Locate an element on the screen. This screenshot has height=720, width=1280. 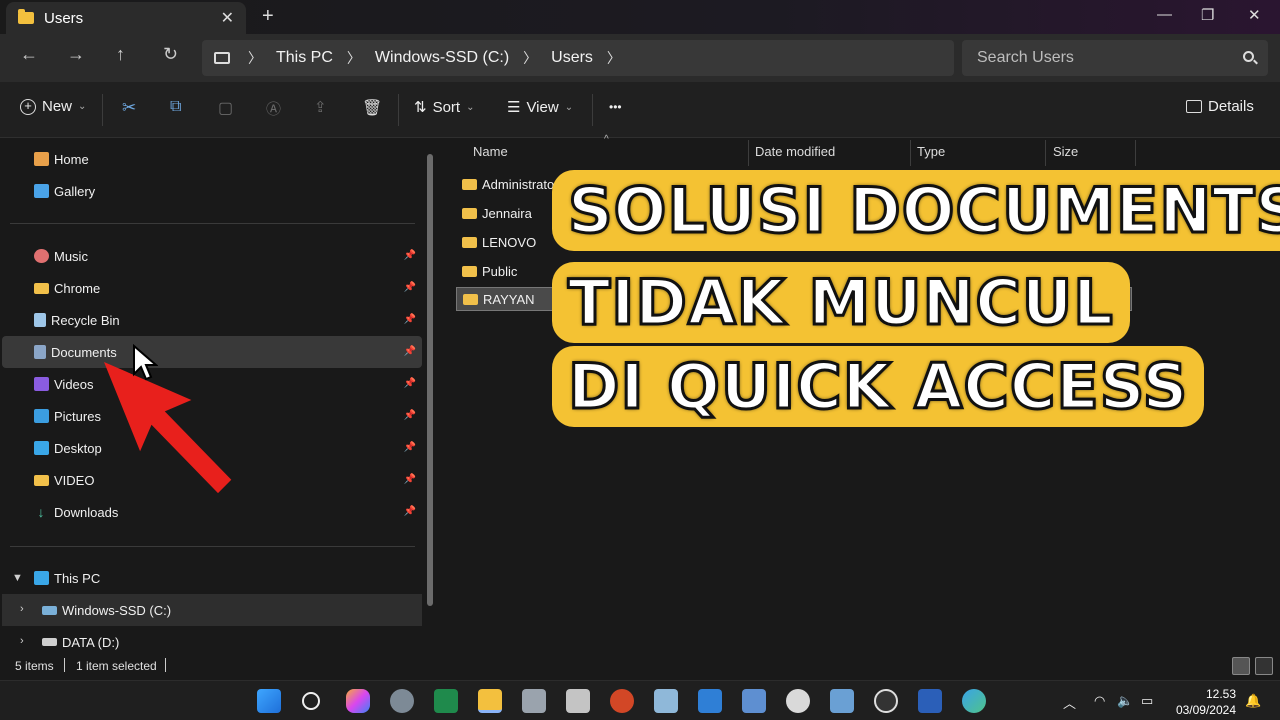
sidebar-item-music: Music 📌 is located at coordinates (212, 256).